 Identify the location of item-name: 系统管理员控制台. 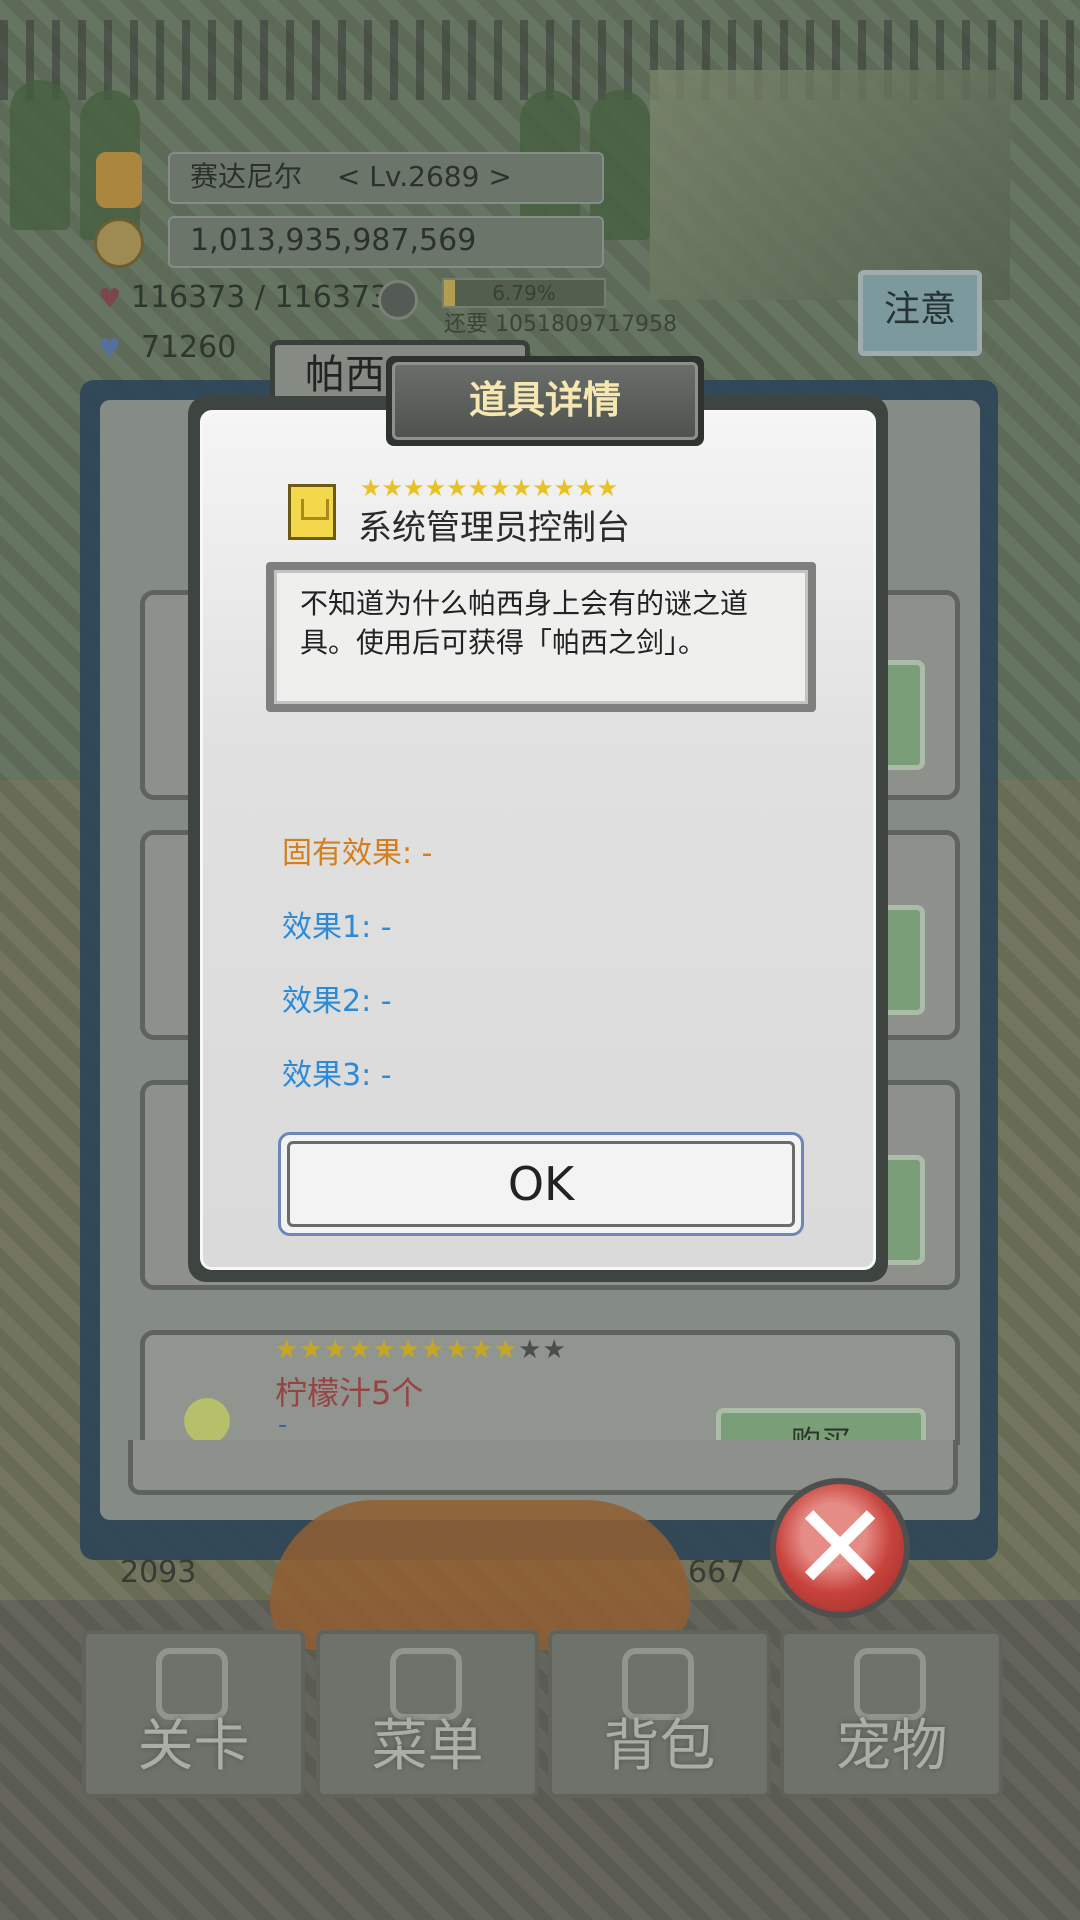
(494, 528).